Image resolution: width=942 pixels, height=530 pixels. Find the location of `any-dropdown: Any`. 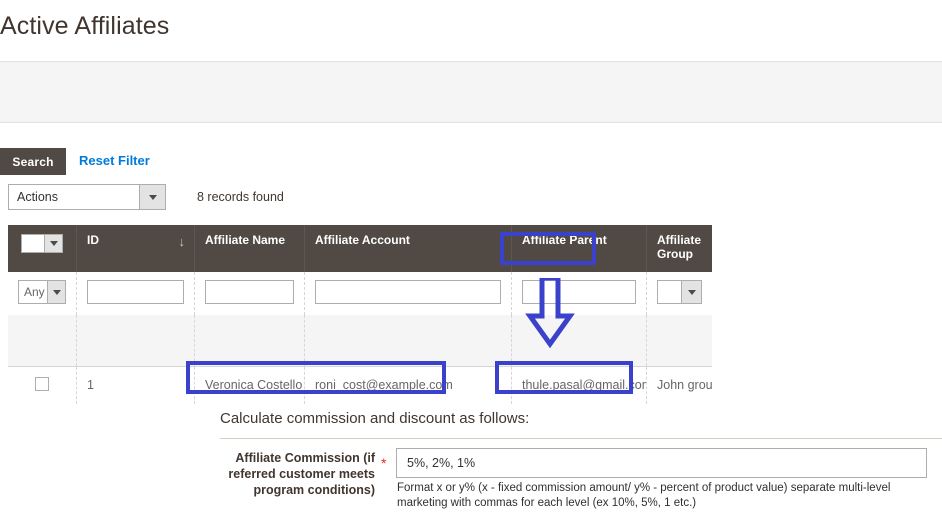

any-dropdown: Any is located at coordinates (42, 292).